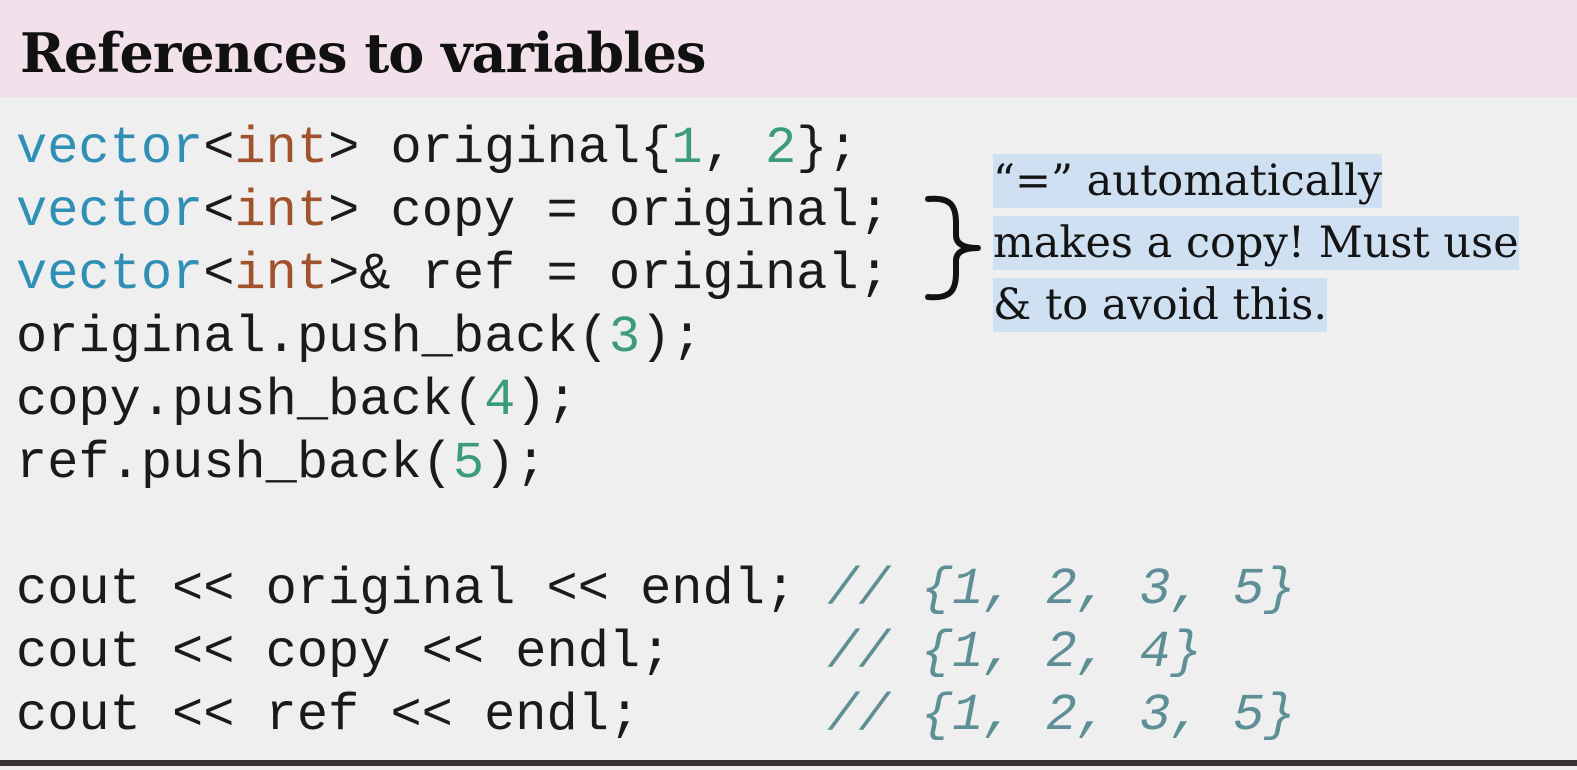 This screenshot has height=770, width=1577. I want to click on code-token: 4, so click(500, 400).